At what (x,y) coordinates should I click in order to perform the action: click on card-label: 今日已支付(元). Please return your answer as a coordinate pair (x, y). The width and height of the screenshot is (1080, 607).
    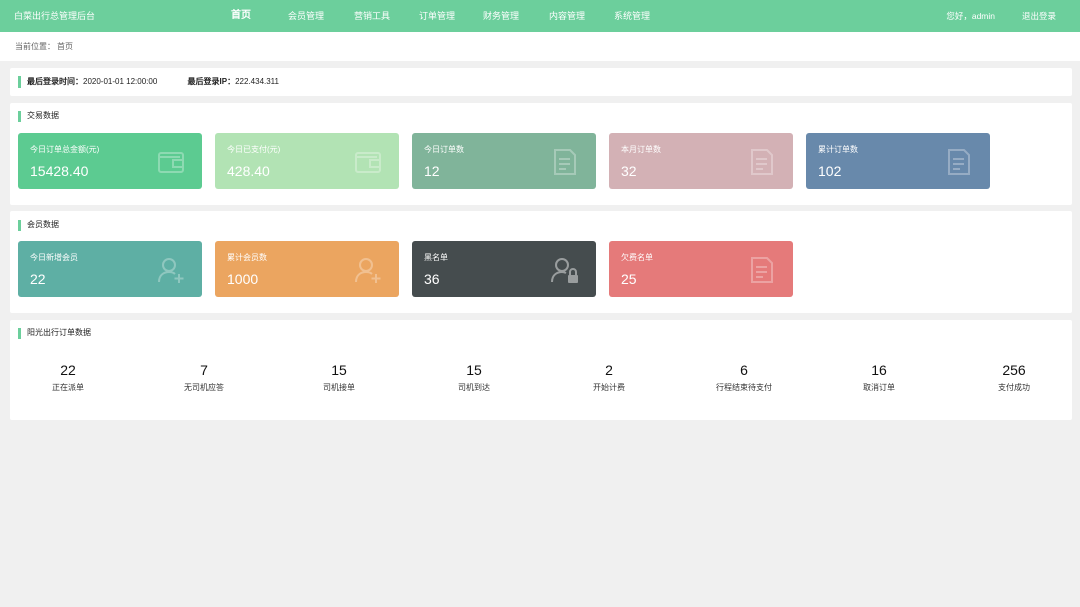
    Looking at the image, I should click on (254, 149).